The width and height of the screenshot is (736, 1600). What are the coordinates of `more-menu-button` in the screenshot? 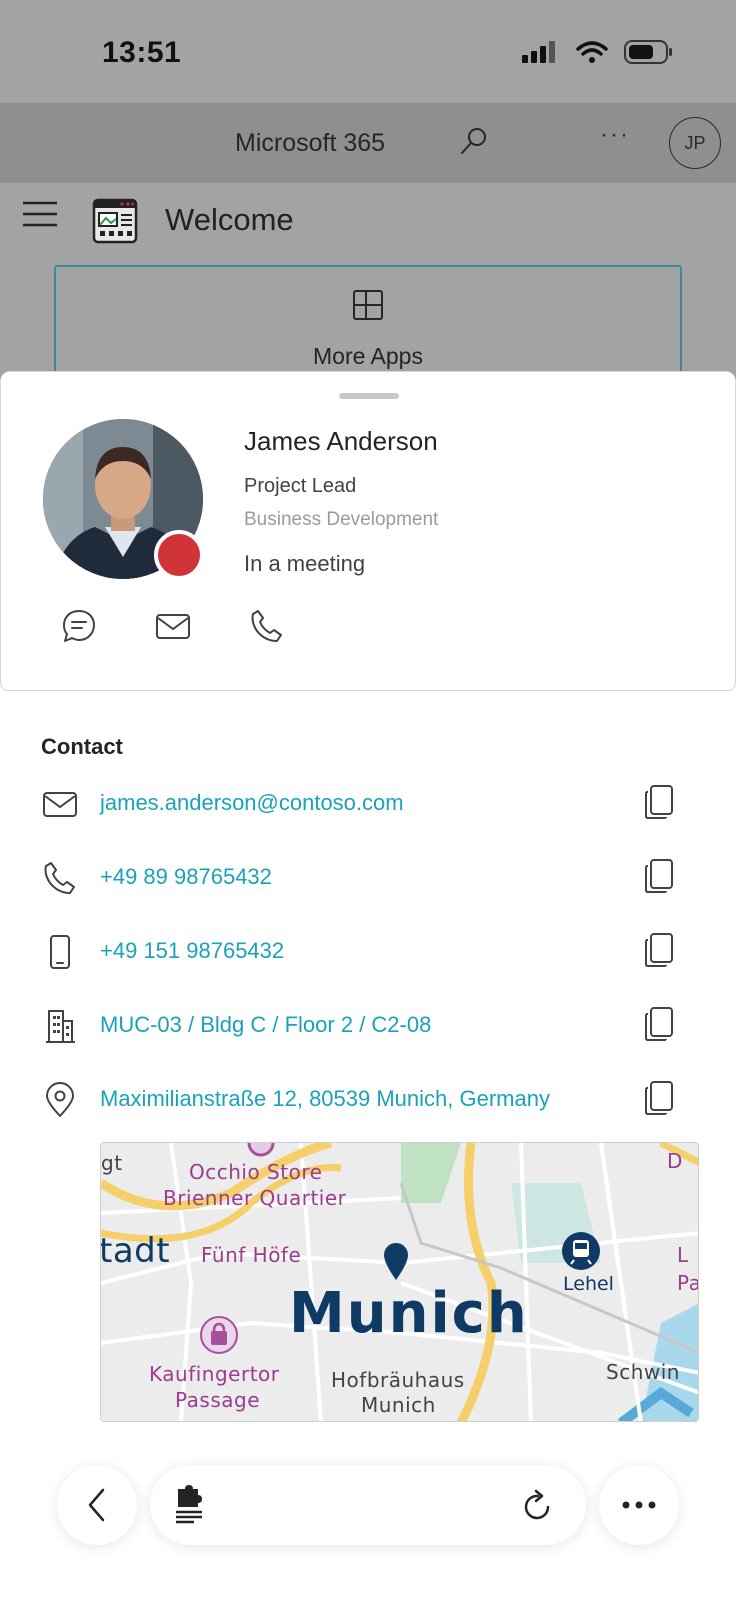 It's located at (639, 1505).